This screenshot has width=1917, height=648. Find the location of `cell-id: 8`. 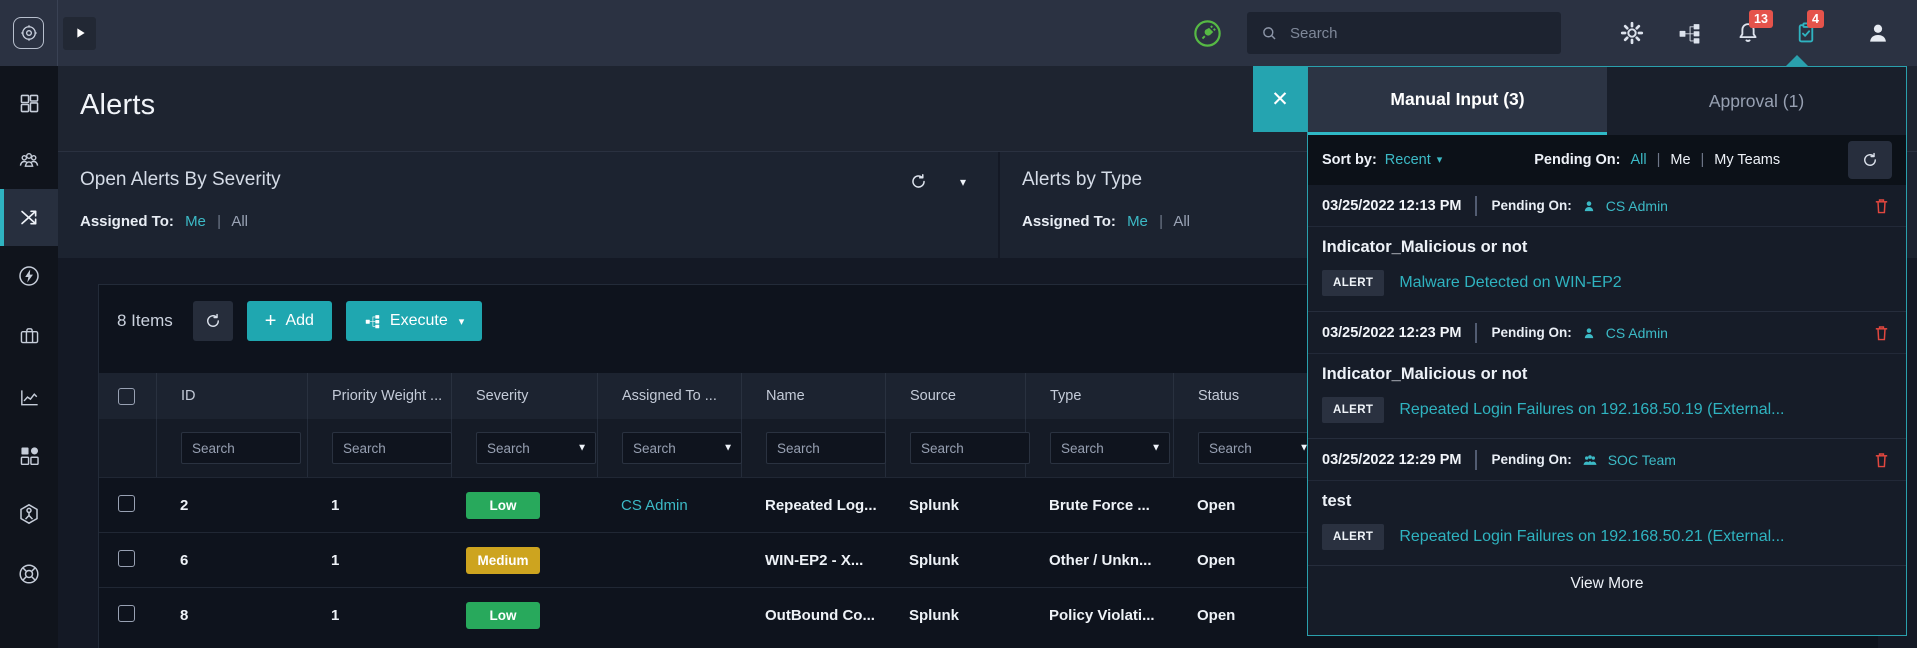

cell-id: 8 is located at coordinates (184, 615).